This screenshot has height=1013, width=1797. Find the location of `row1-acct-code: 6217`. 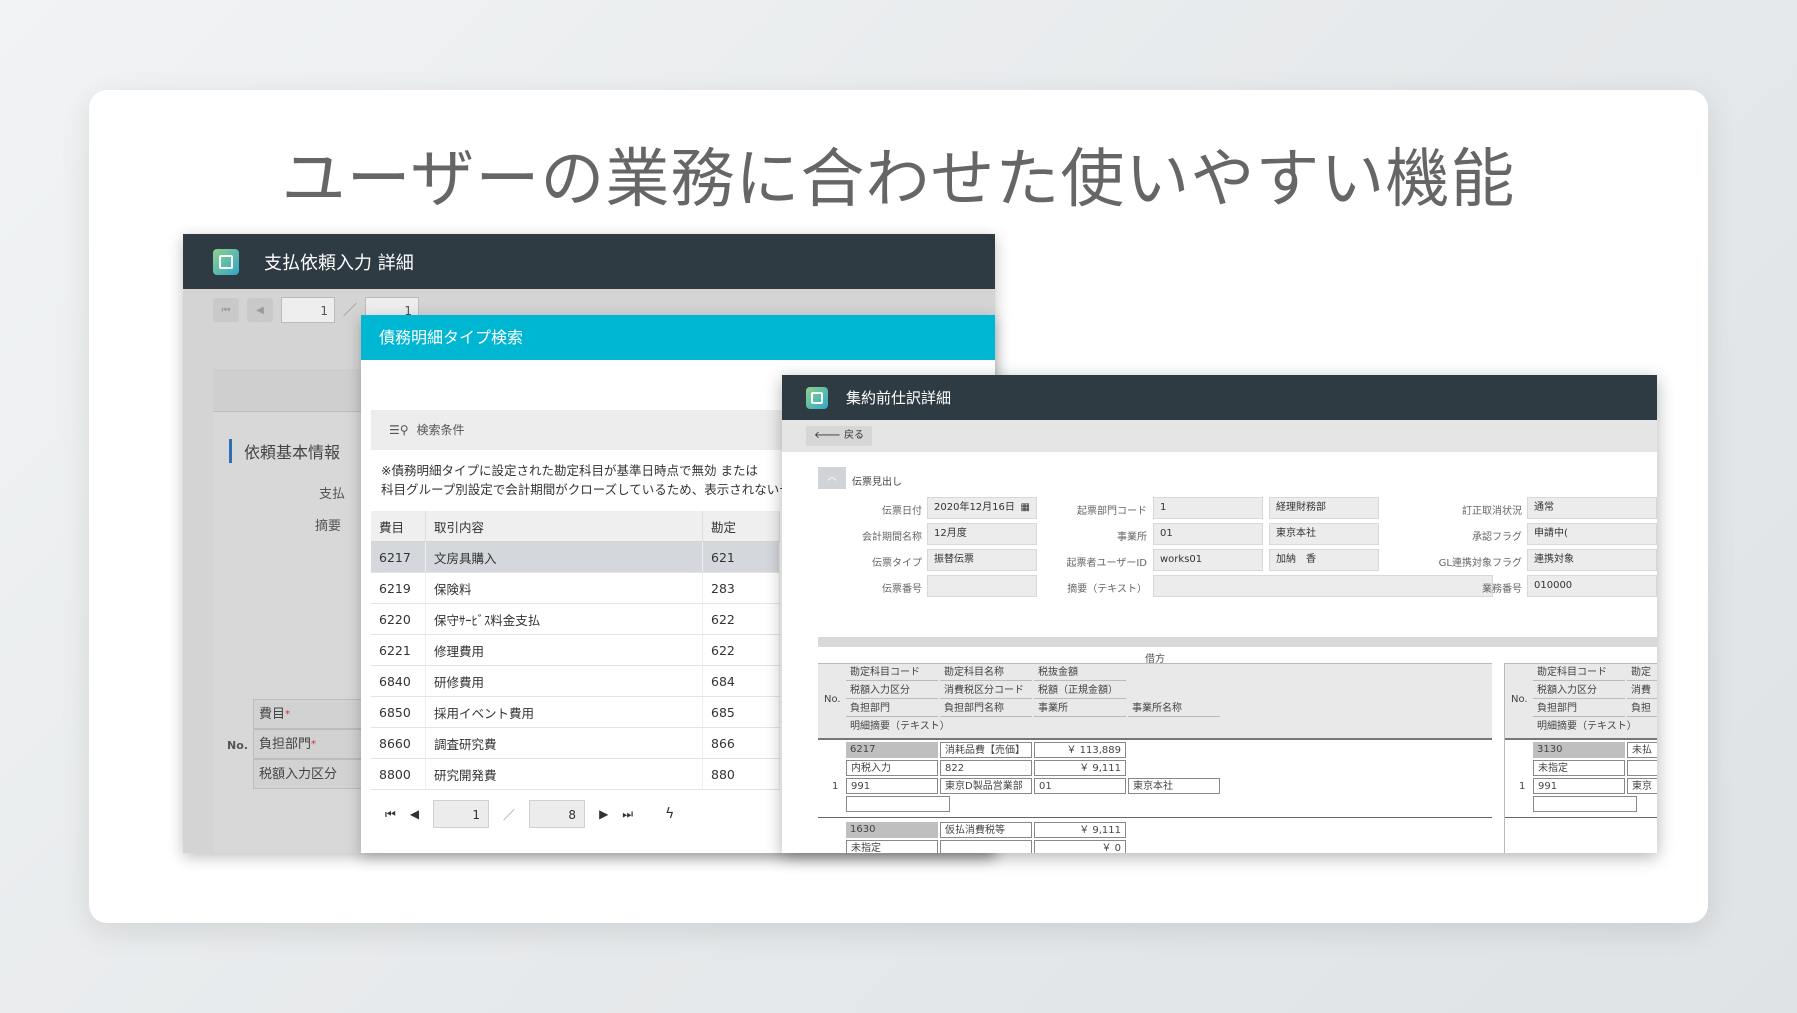

row1-acct-code: 6217 is located at coordinates (892, 750).